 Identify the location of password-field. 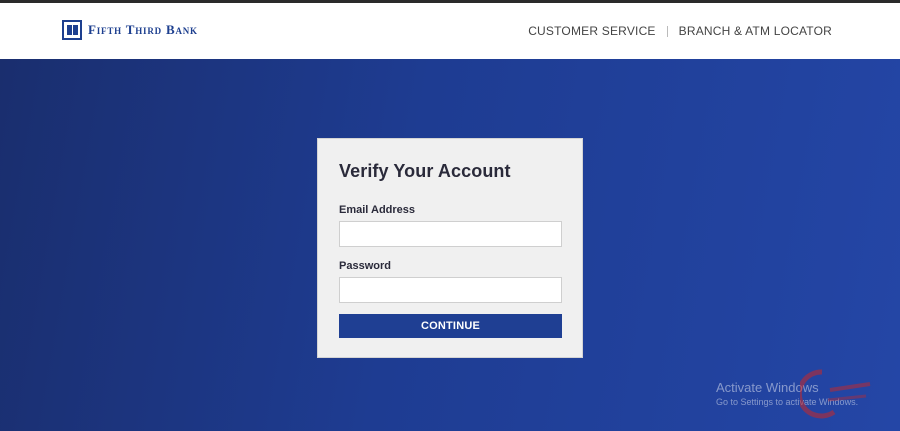
(450, 290).